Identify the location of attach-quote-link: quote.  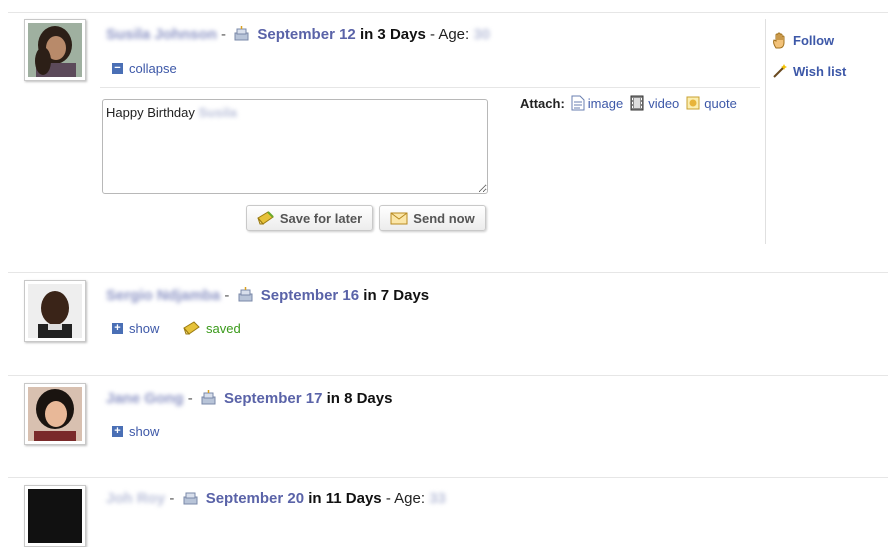
(711, 103).